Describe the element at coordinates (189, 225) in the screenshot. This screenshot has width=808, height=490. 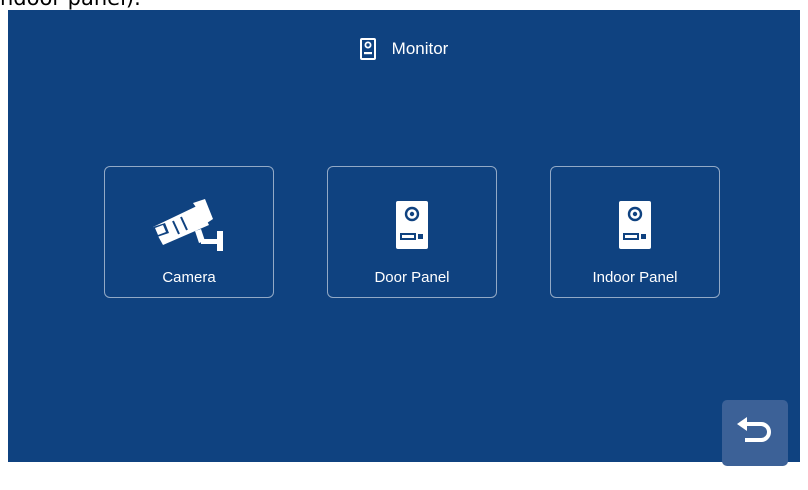
I see `cctv-camera-icon` at that location.